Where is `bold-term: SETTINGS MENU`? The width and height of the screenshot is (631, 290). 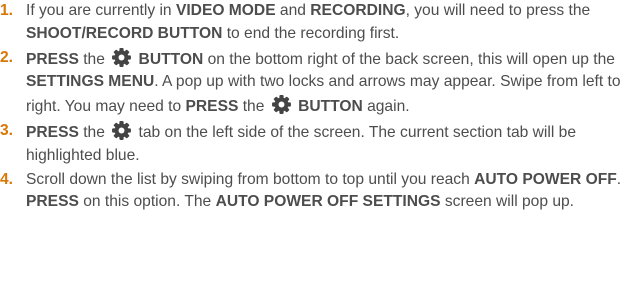 bold-term: SETTINGS MENU is located at coordinates (90, 82).